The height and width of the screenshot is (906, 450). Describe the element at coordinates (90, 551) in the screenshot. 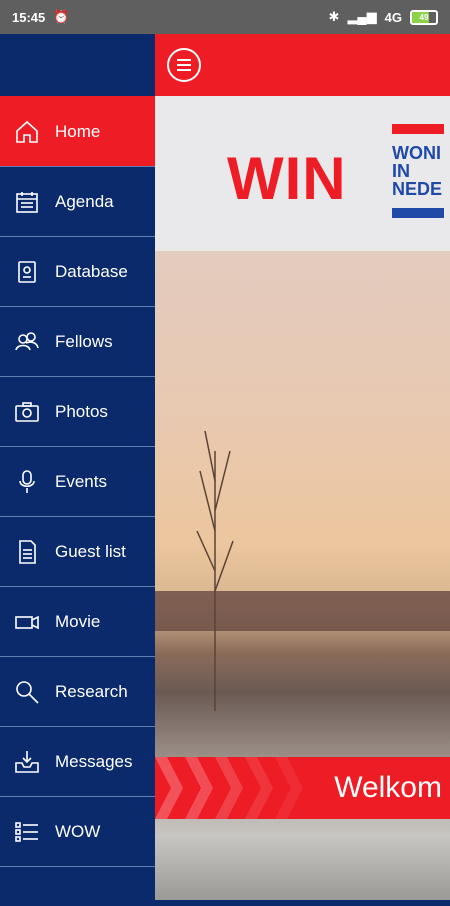

I see `sidebar-item-label: Guest list` at that location.